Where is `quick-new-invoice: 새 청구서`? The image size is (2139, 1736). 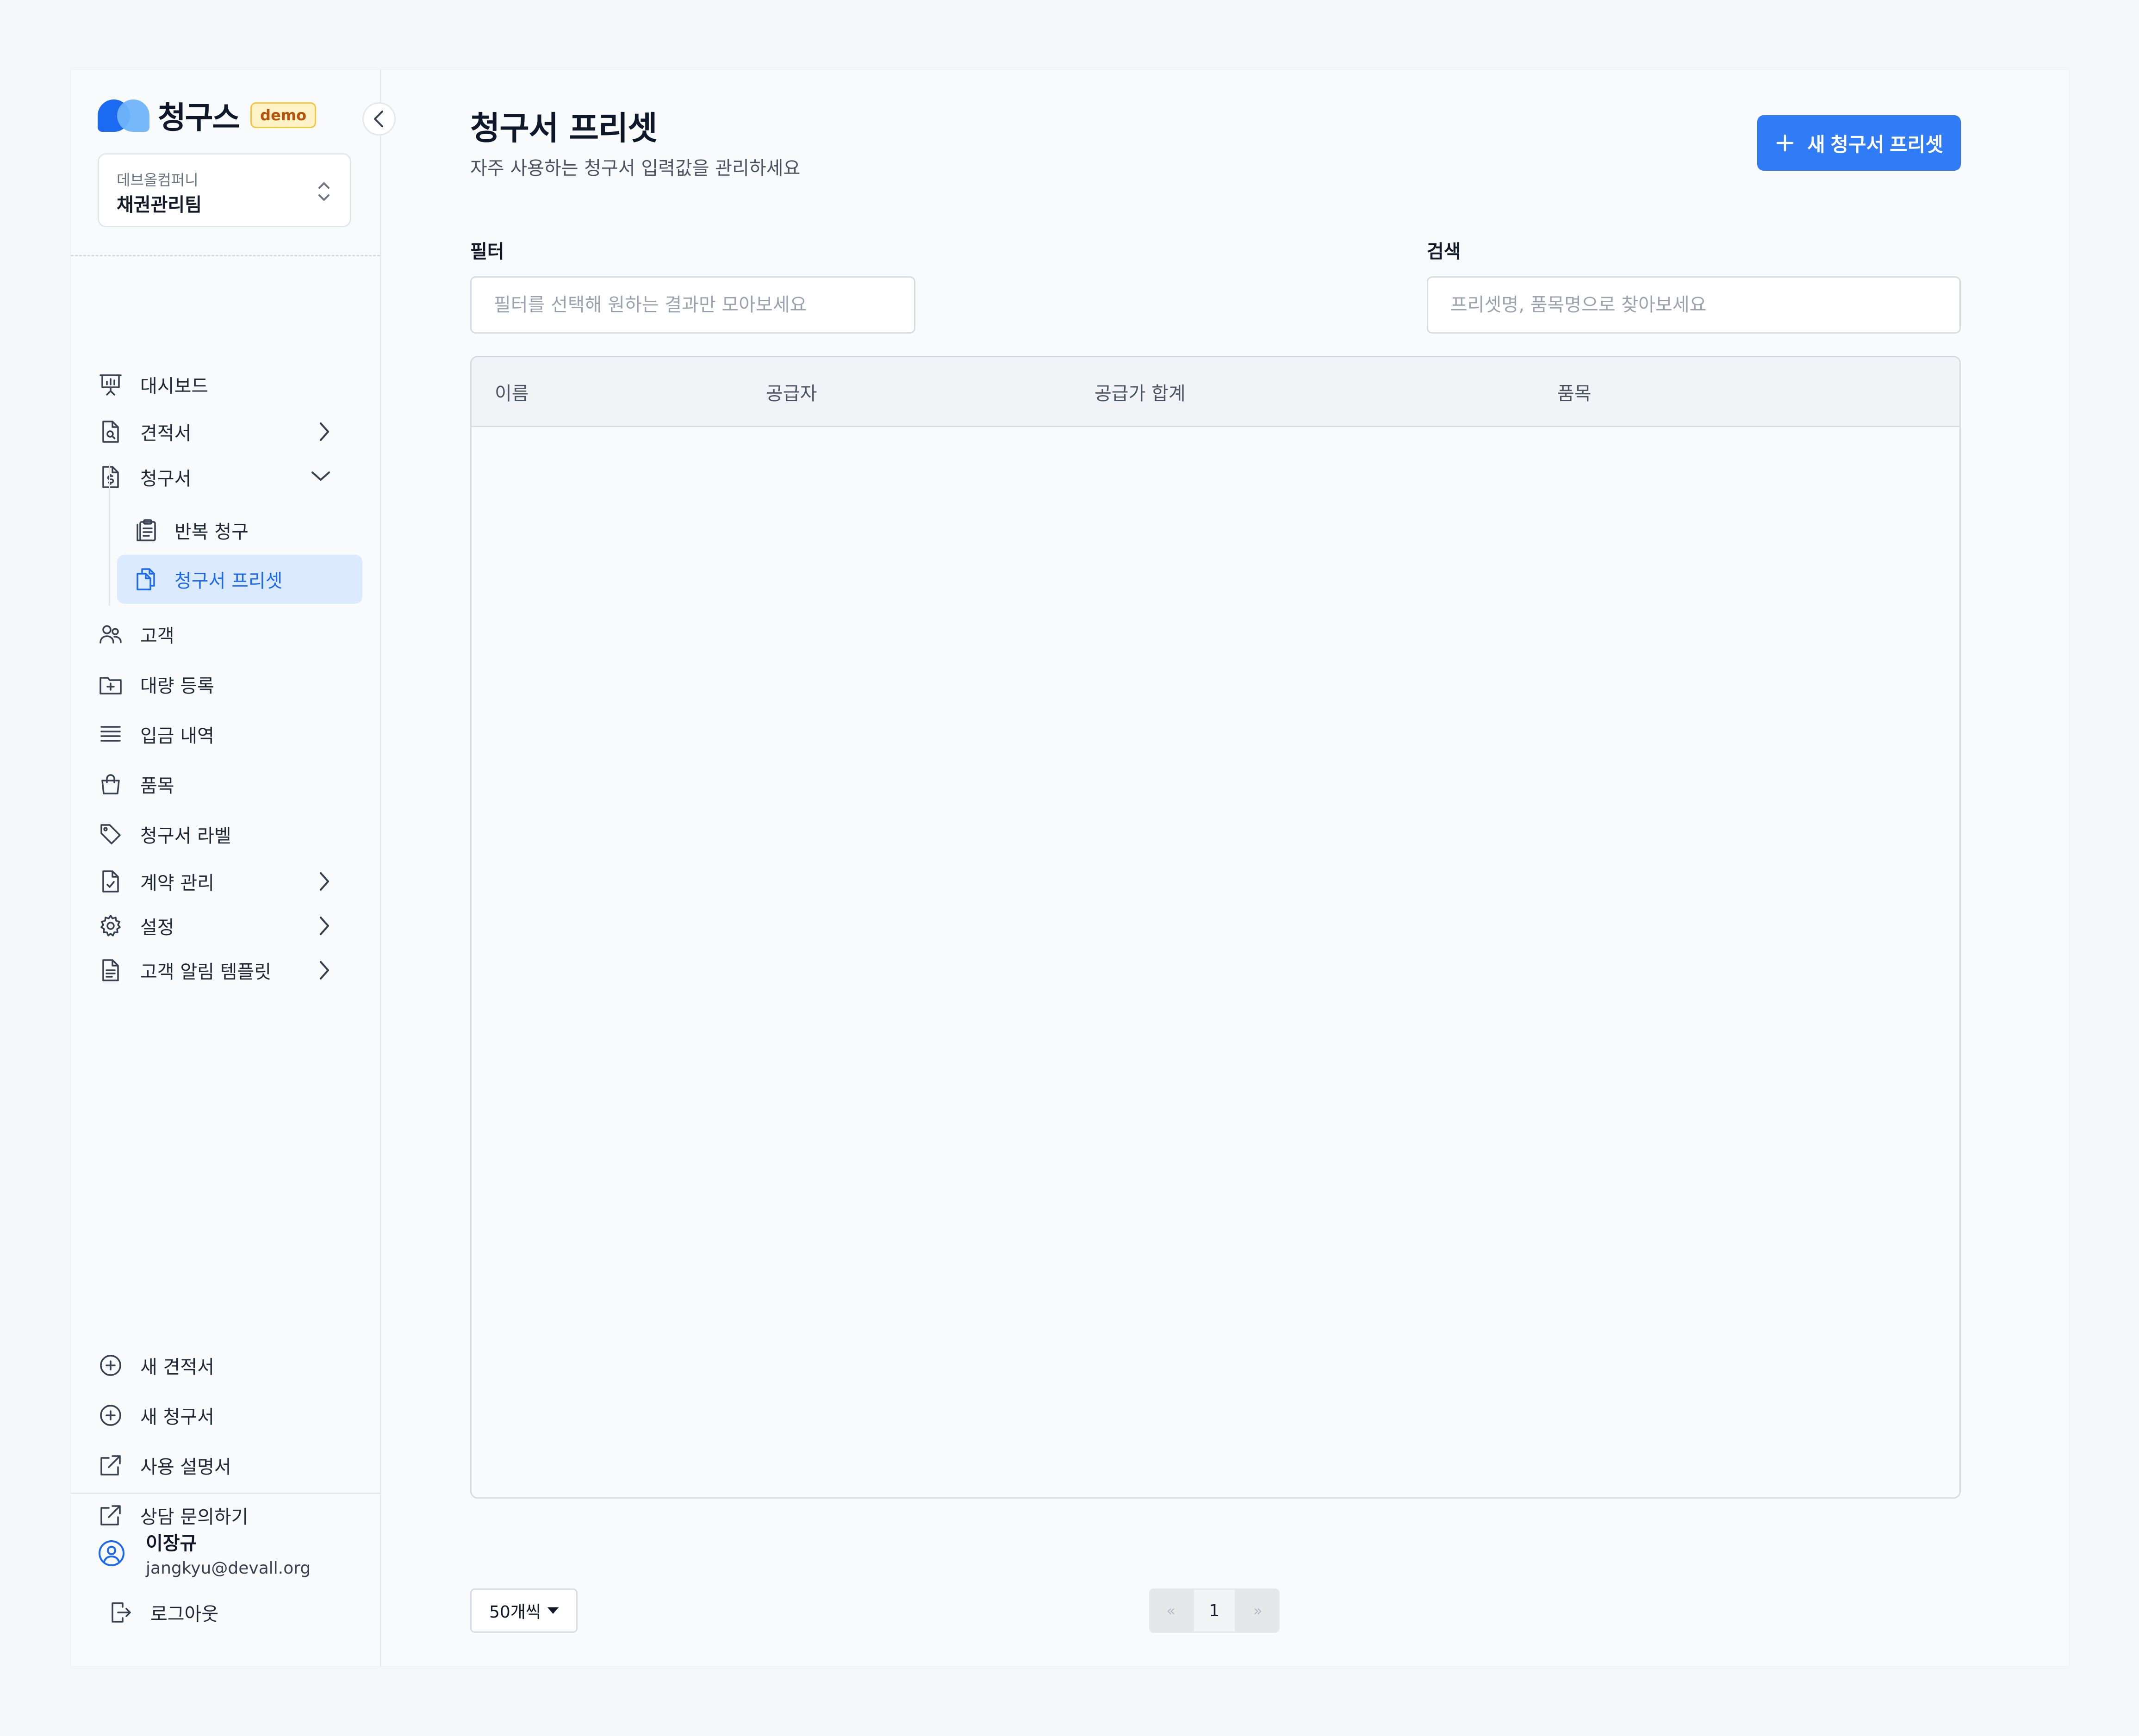
quick-new-invoice: 새 청구서 is located at coordinates (225, 1415).